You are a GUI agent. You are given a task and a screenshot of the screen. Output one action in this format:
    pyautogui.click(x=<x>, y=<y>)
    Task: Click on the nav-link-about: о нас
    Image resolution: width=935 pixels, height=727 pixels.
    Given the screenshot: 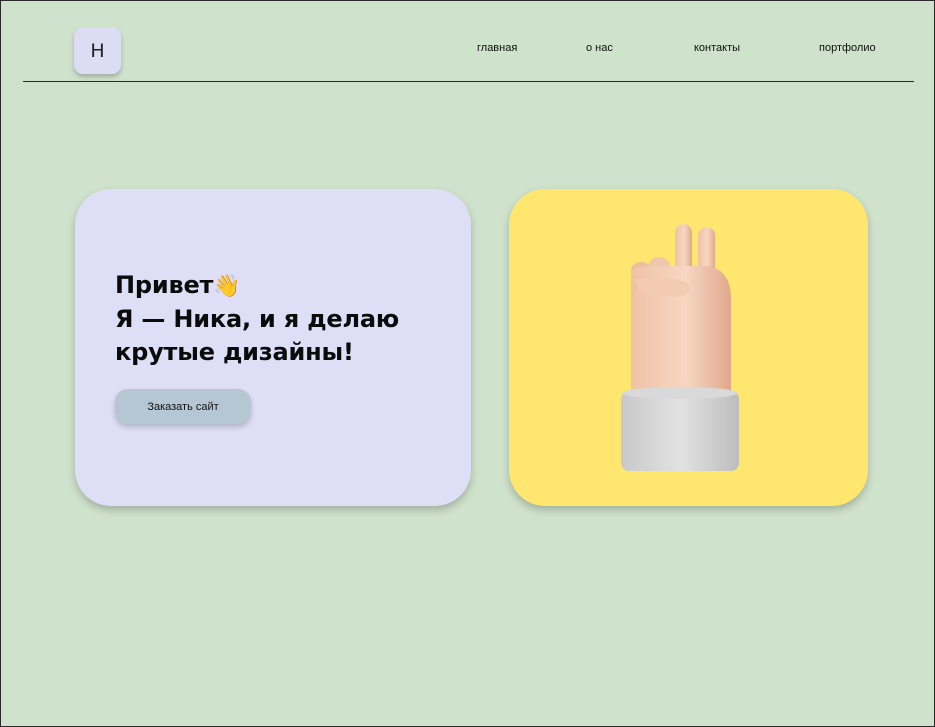 What is the action you would take?
    pyautogui.click(x=599, y=48)
    